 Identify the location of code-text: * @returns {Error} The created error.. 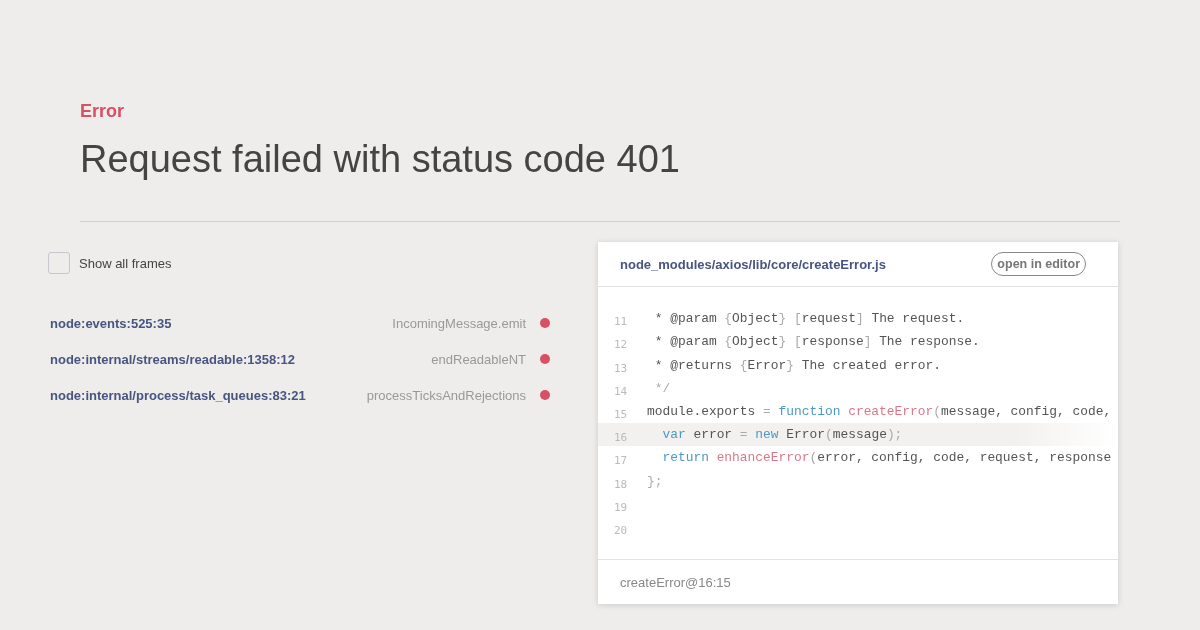
(797, 366).